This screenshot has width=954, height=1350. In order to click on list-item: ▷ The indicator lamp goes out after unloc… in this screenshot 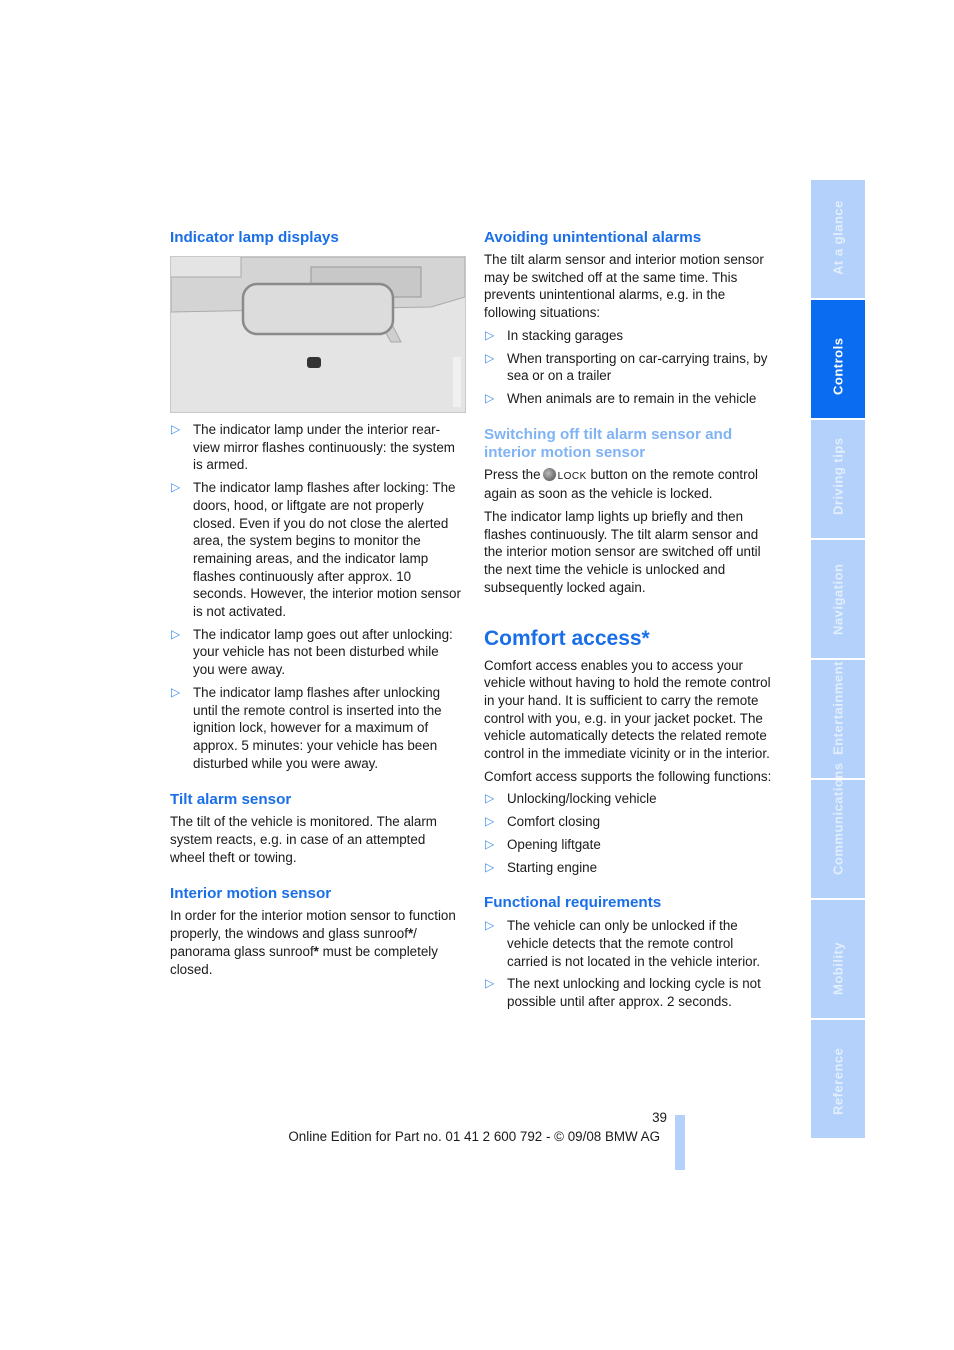, I will do `click(312, 652)`.